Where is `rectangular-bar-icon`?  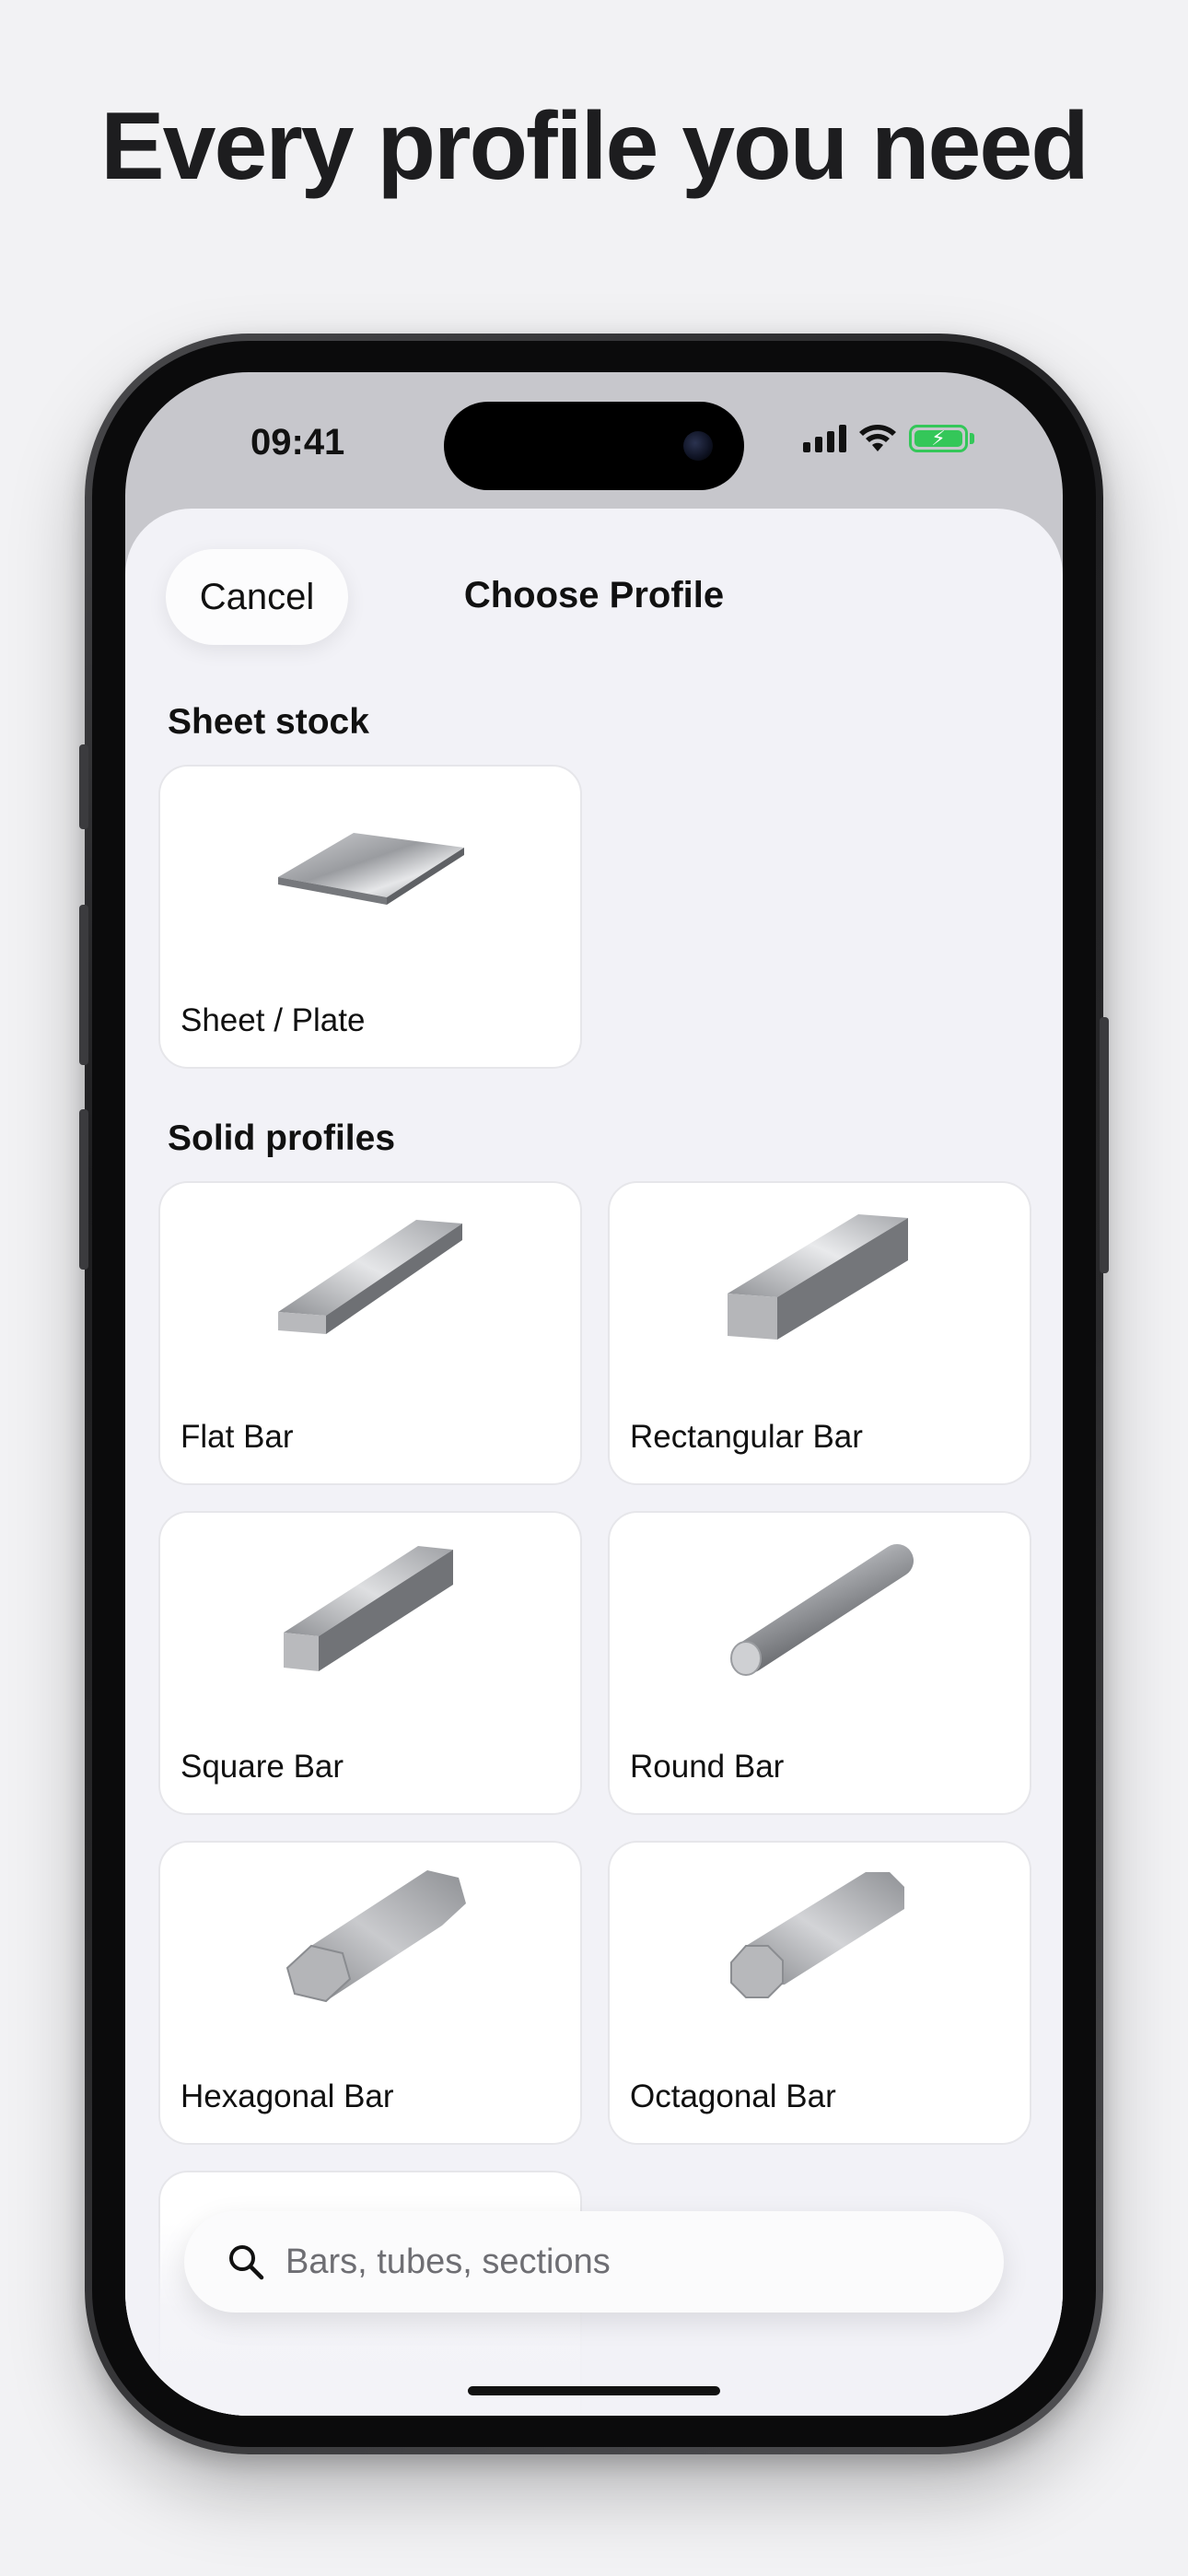 rectangular-bar-icon is located at coordinates (818, 1277).